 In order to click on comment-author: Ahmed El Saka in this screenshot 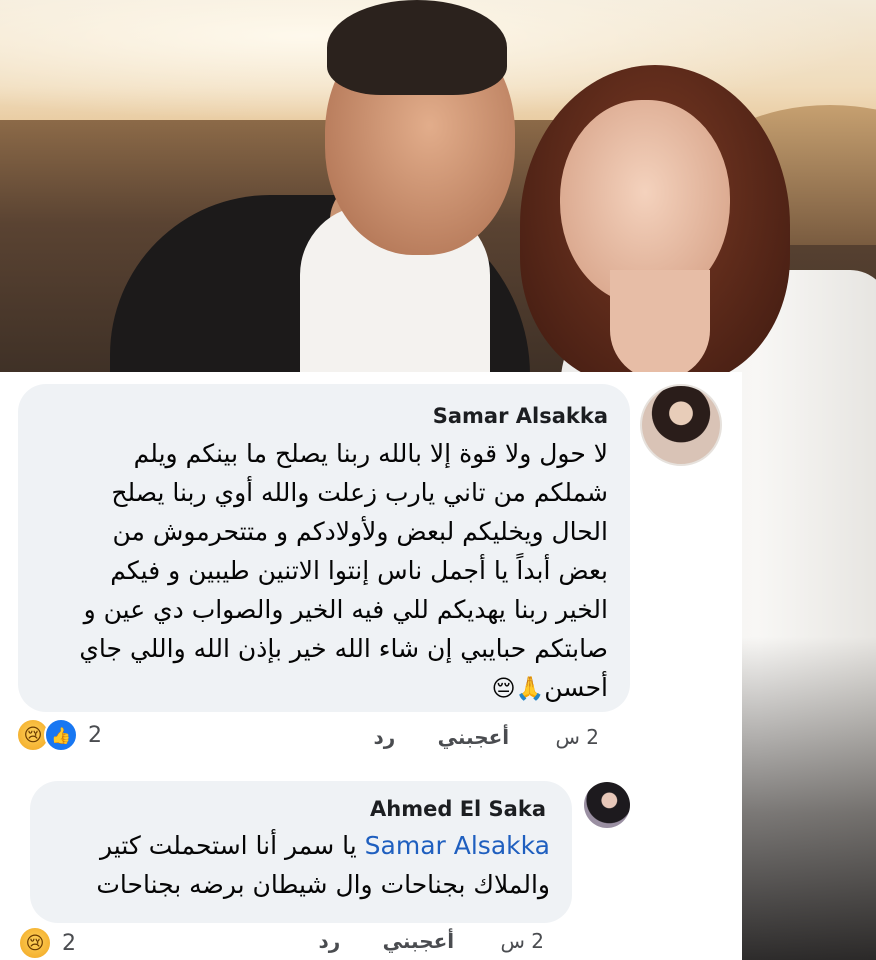, I will do `click(458, 809)`.